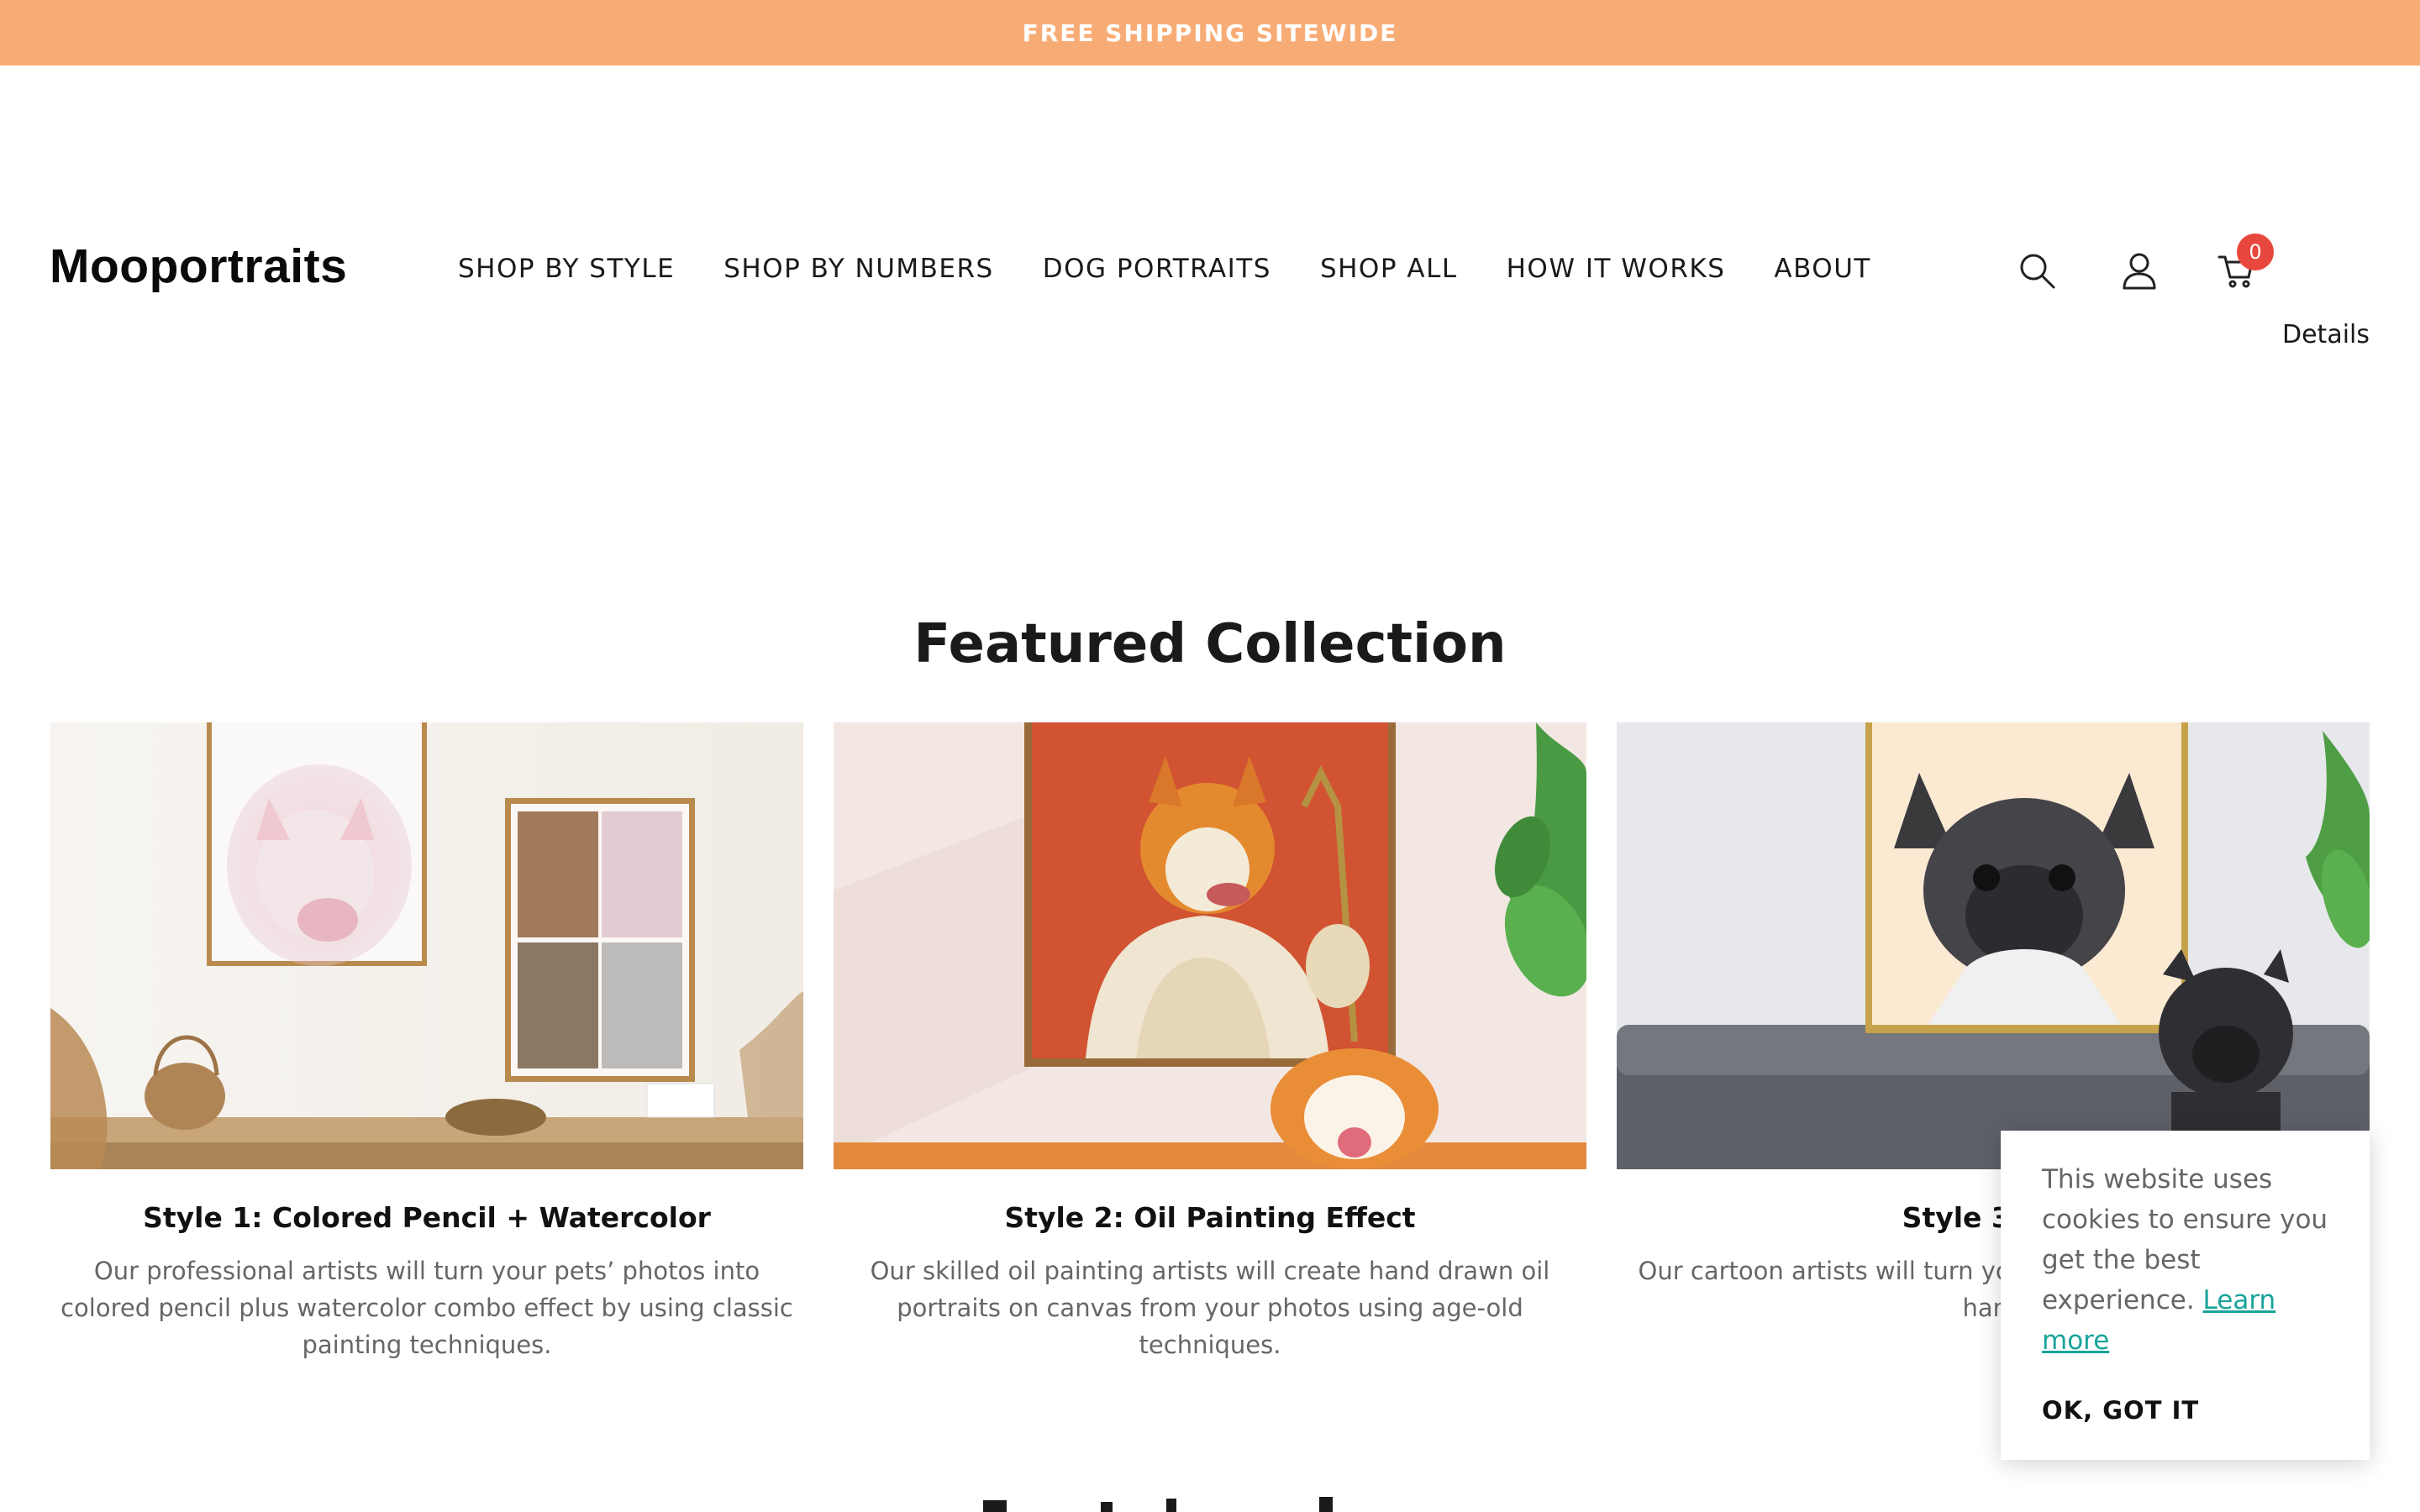 This screenshot has height=1512, width=2420. I want to click on cartoon-style-image, so click(1993, 945).